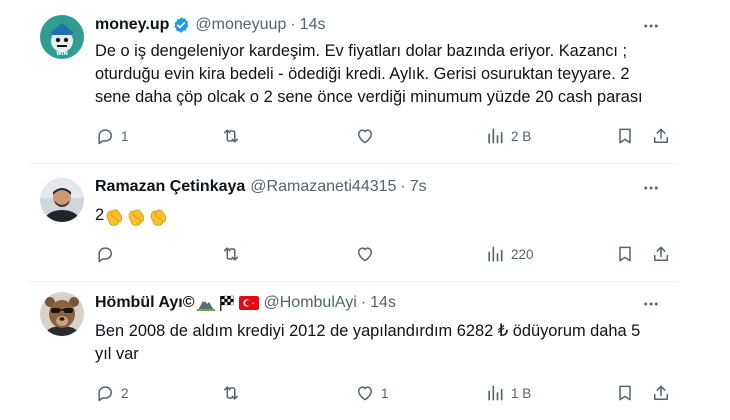  What do you see at coordinates (181, 25) in the screenshot?
I see `verified-badge-icon` at bounding box center [181, 25].